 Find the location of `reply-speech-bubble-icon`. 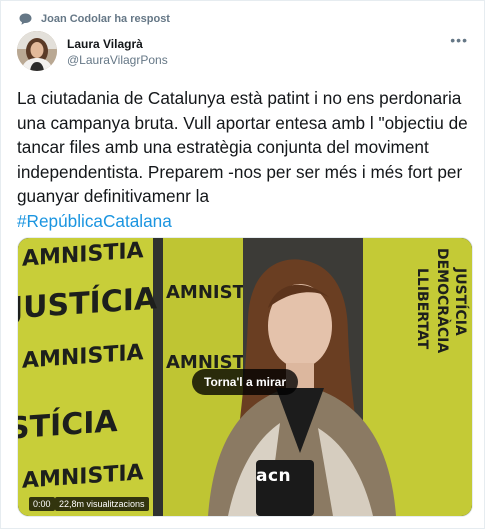

reply-speech-bubble-icon is located at coordinates (25, 19).